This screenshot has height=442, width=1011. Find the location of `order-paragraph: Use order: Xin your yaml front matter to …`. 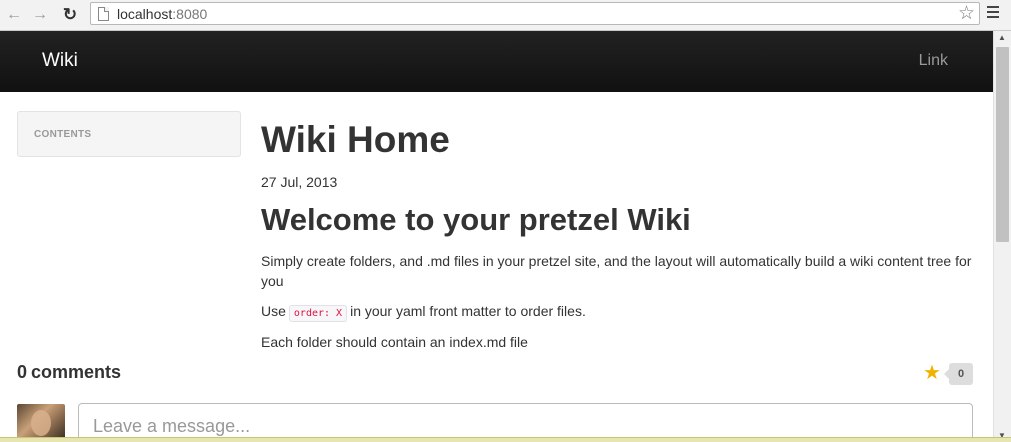

order-paragraph: Use order: Xin your yaml front matter to … is located at coordinates (621, 312).